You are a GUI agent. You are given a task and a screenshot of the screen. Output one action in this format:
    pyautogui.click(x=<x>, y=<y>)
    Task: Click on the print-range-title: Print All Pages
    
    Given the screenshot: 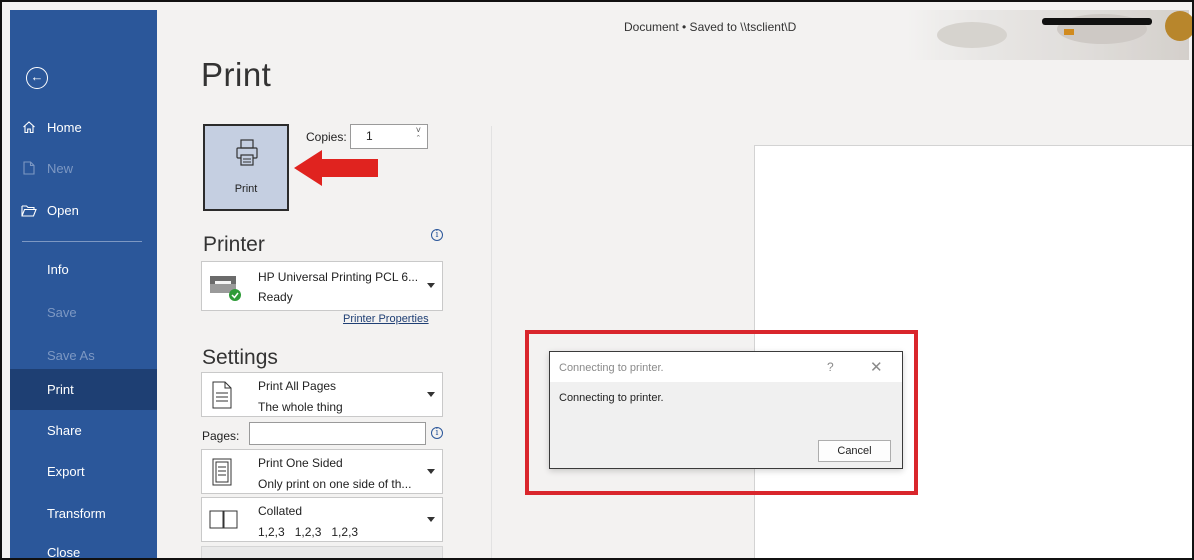 What is the action you would take?
    pyautogui.click(x=297, y=386)
    